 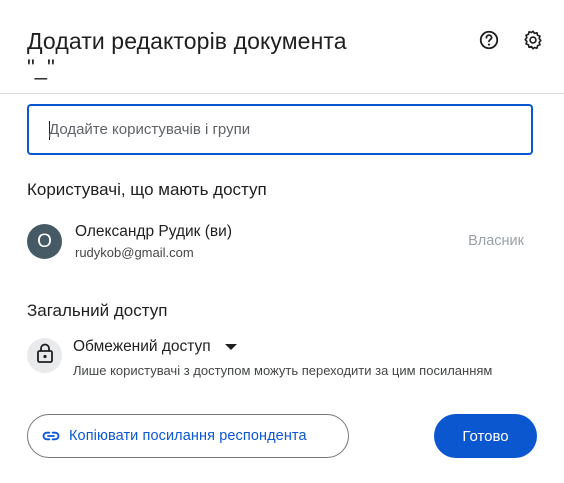 I want to click on help-button, so click(x=489, y=42).